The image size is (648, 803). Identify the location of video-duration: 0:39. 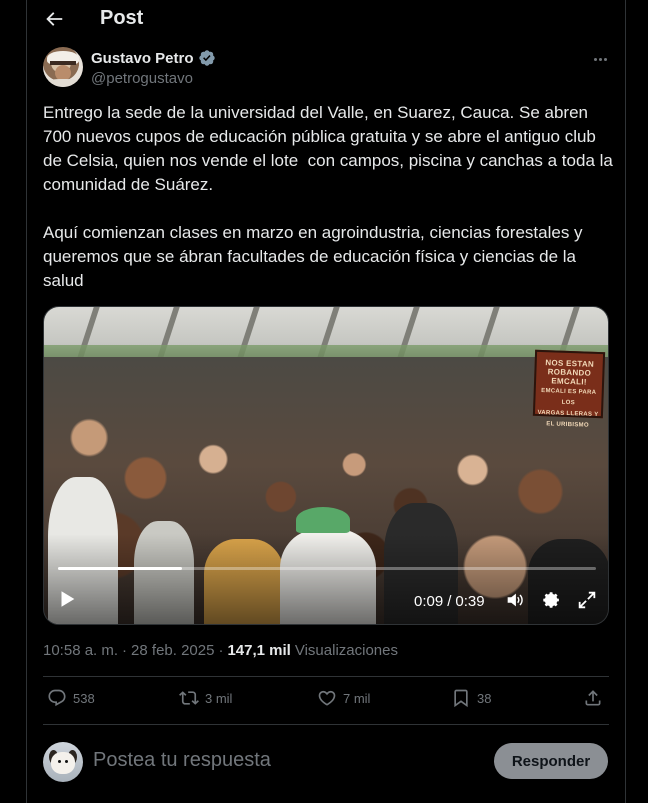
(470, 601).